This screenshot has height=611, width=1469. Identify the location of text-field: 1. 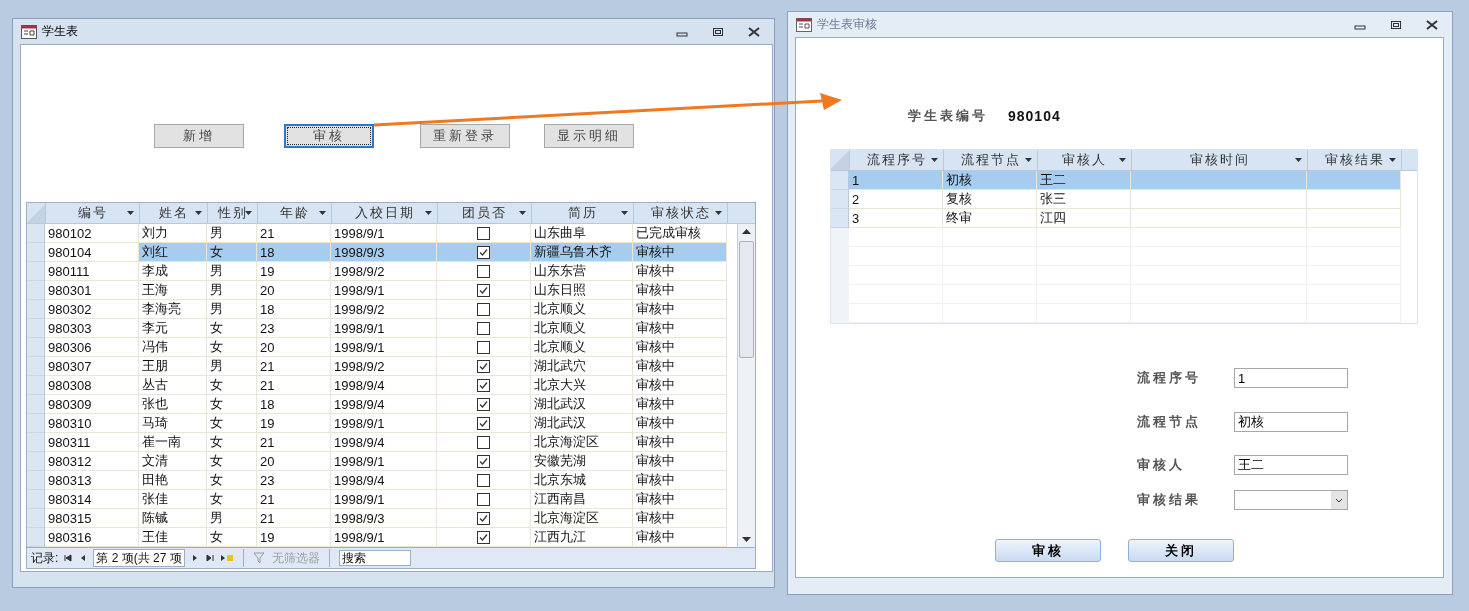
(1291, 378).